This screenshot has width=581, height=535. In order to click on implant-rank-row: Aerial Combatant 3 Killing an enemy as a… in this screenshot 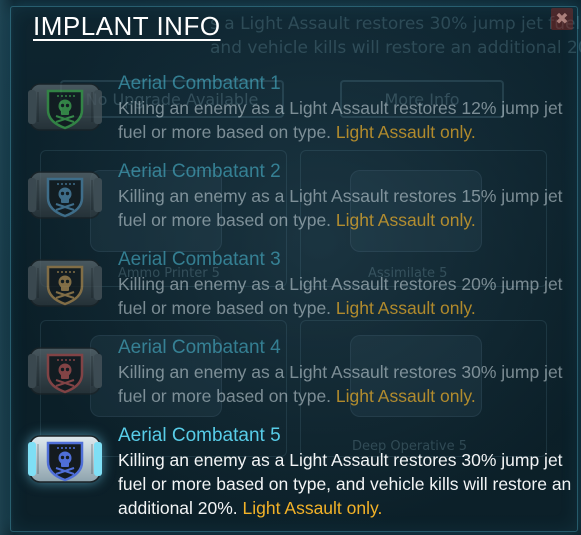, I will do `click(301, 290)`.